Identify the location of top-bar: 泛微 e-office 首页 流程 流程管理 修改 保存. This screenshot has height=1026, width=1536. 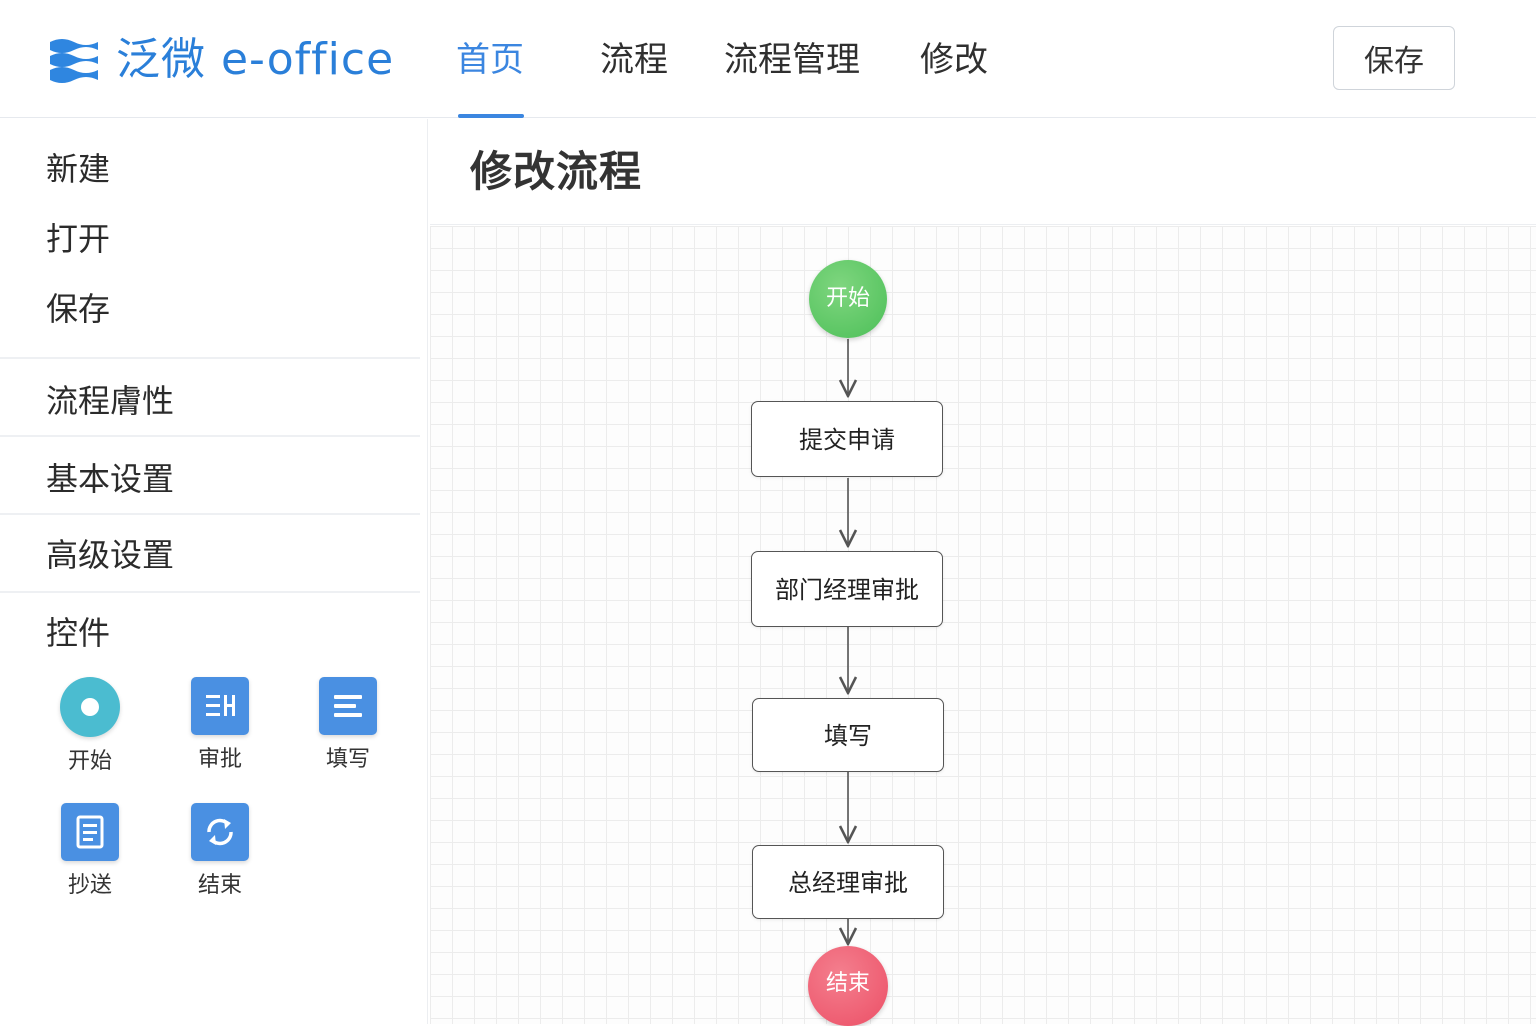
(768, 59).